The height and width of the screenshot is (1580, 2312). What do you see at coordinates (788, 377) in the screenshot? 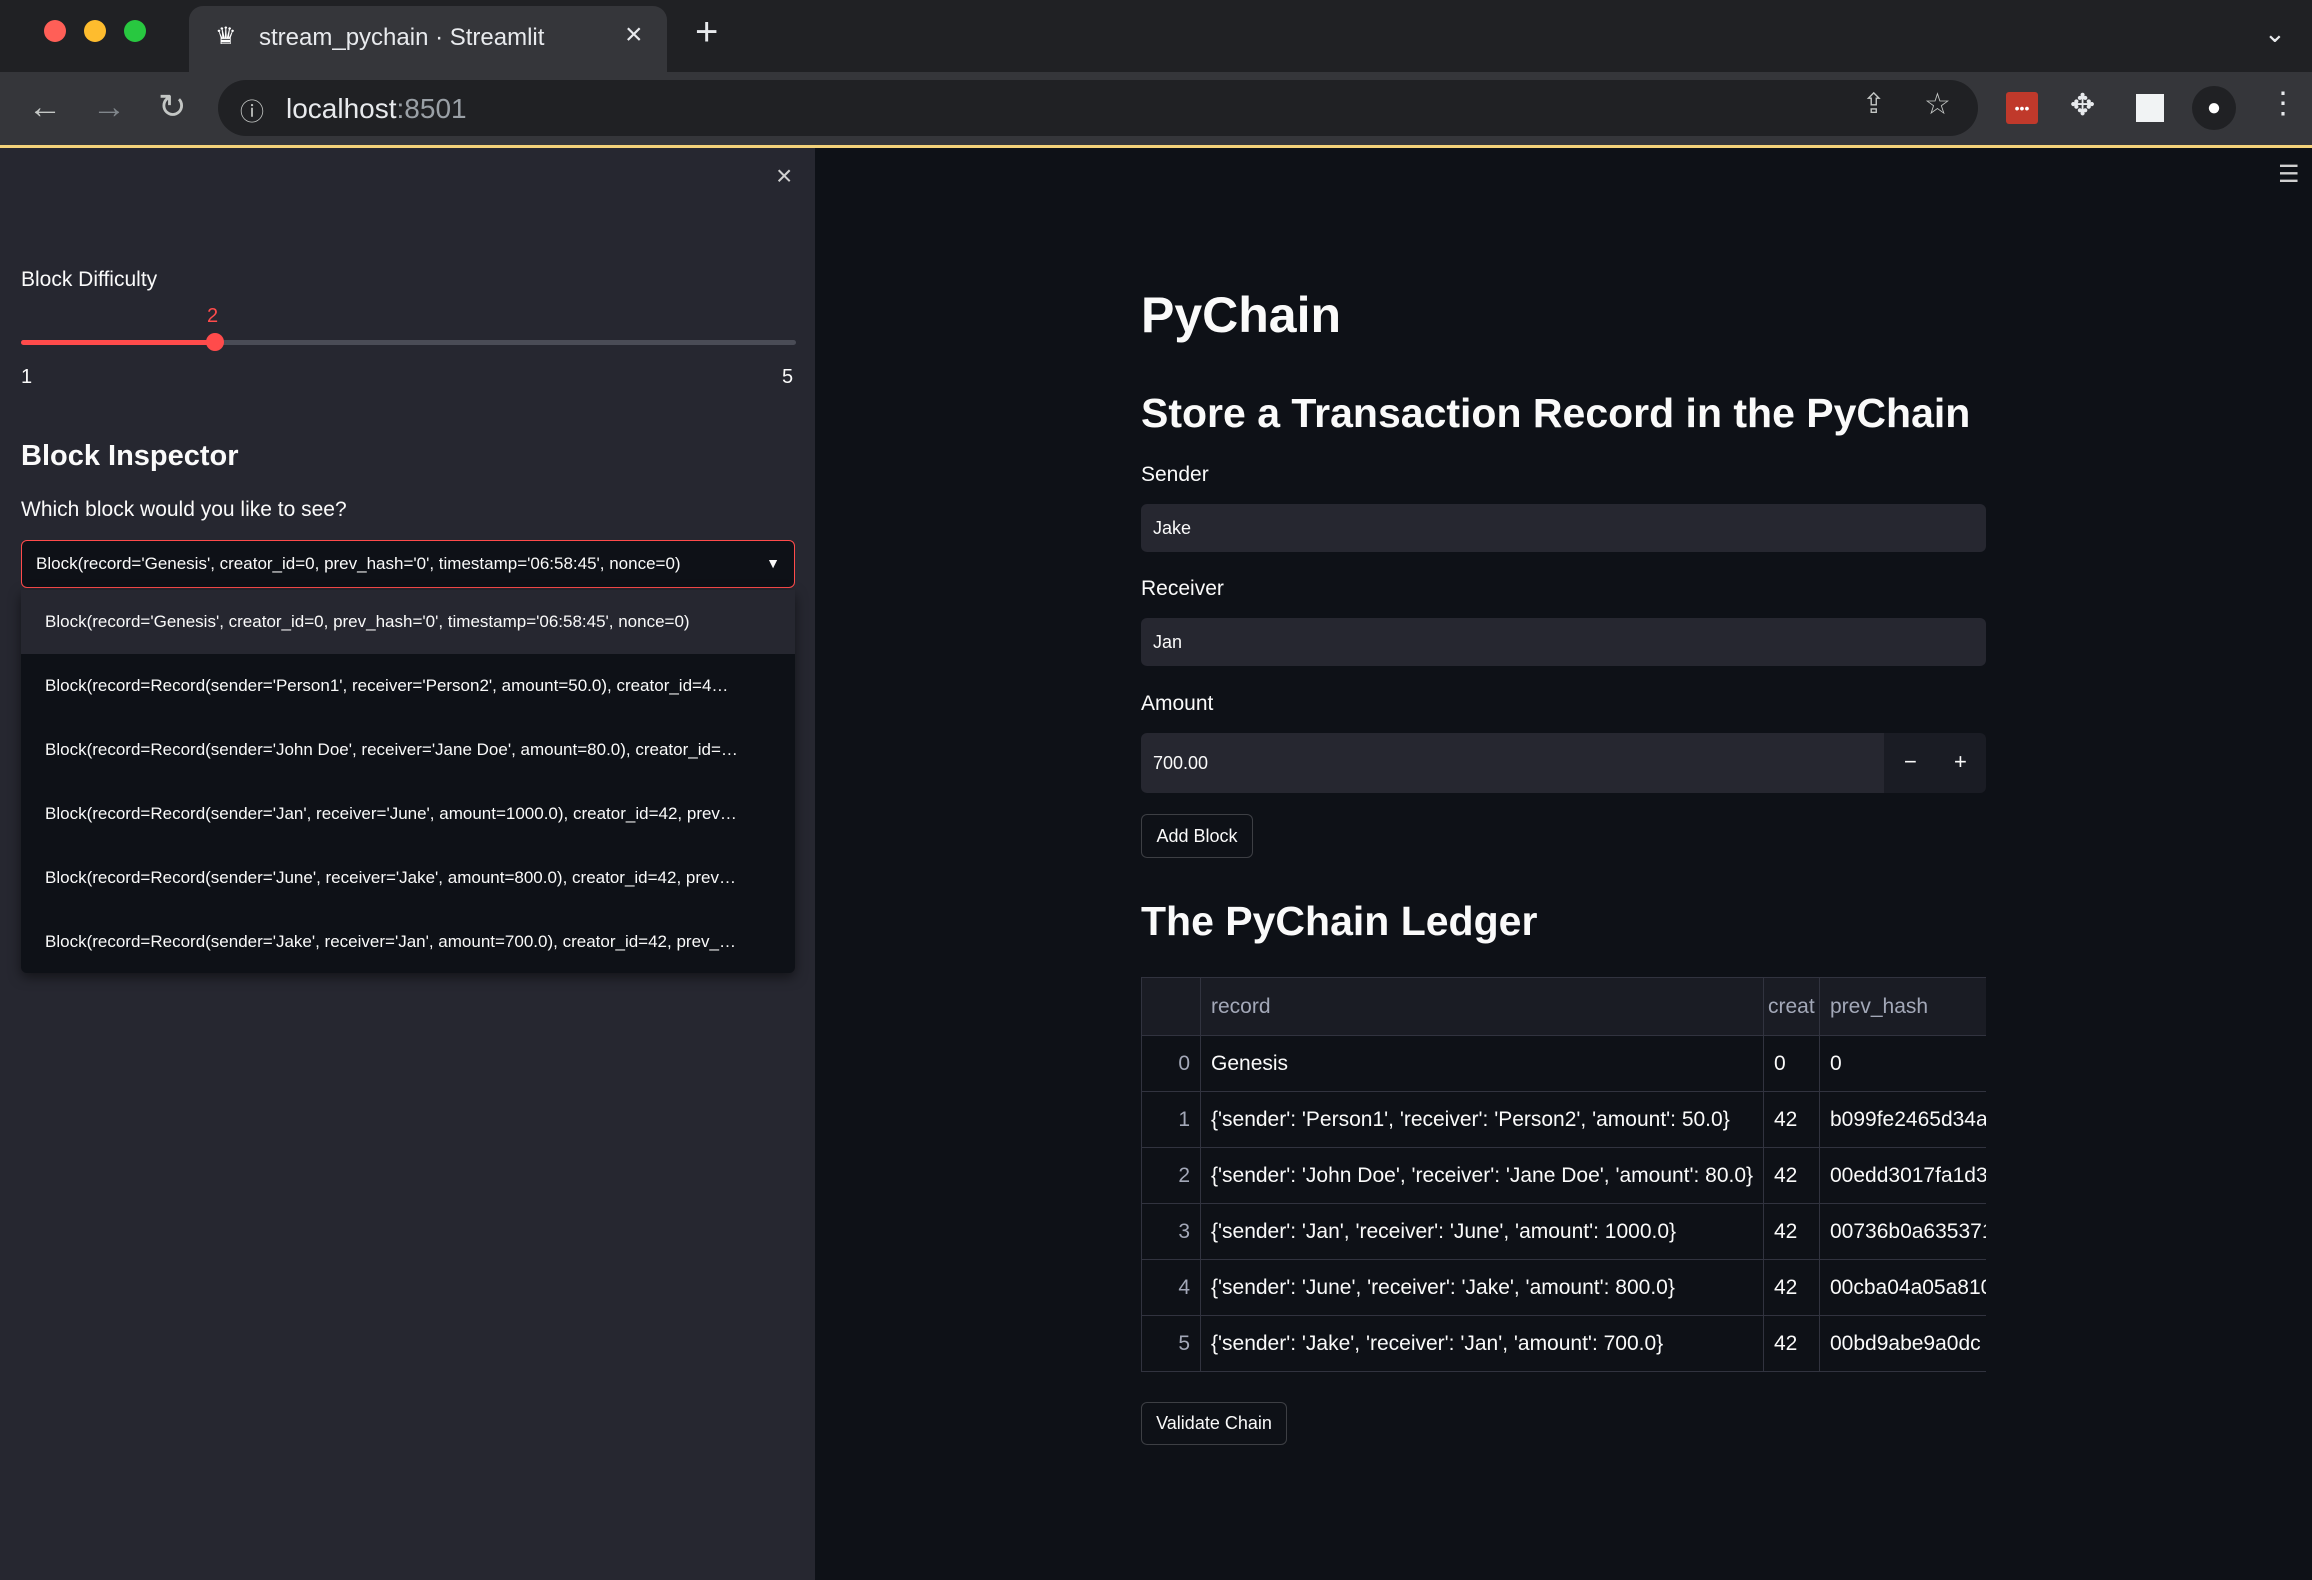
I see `slider-max: 5` at bounding box center [788, 377].